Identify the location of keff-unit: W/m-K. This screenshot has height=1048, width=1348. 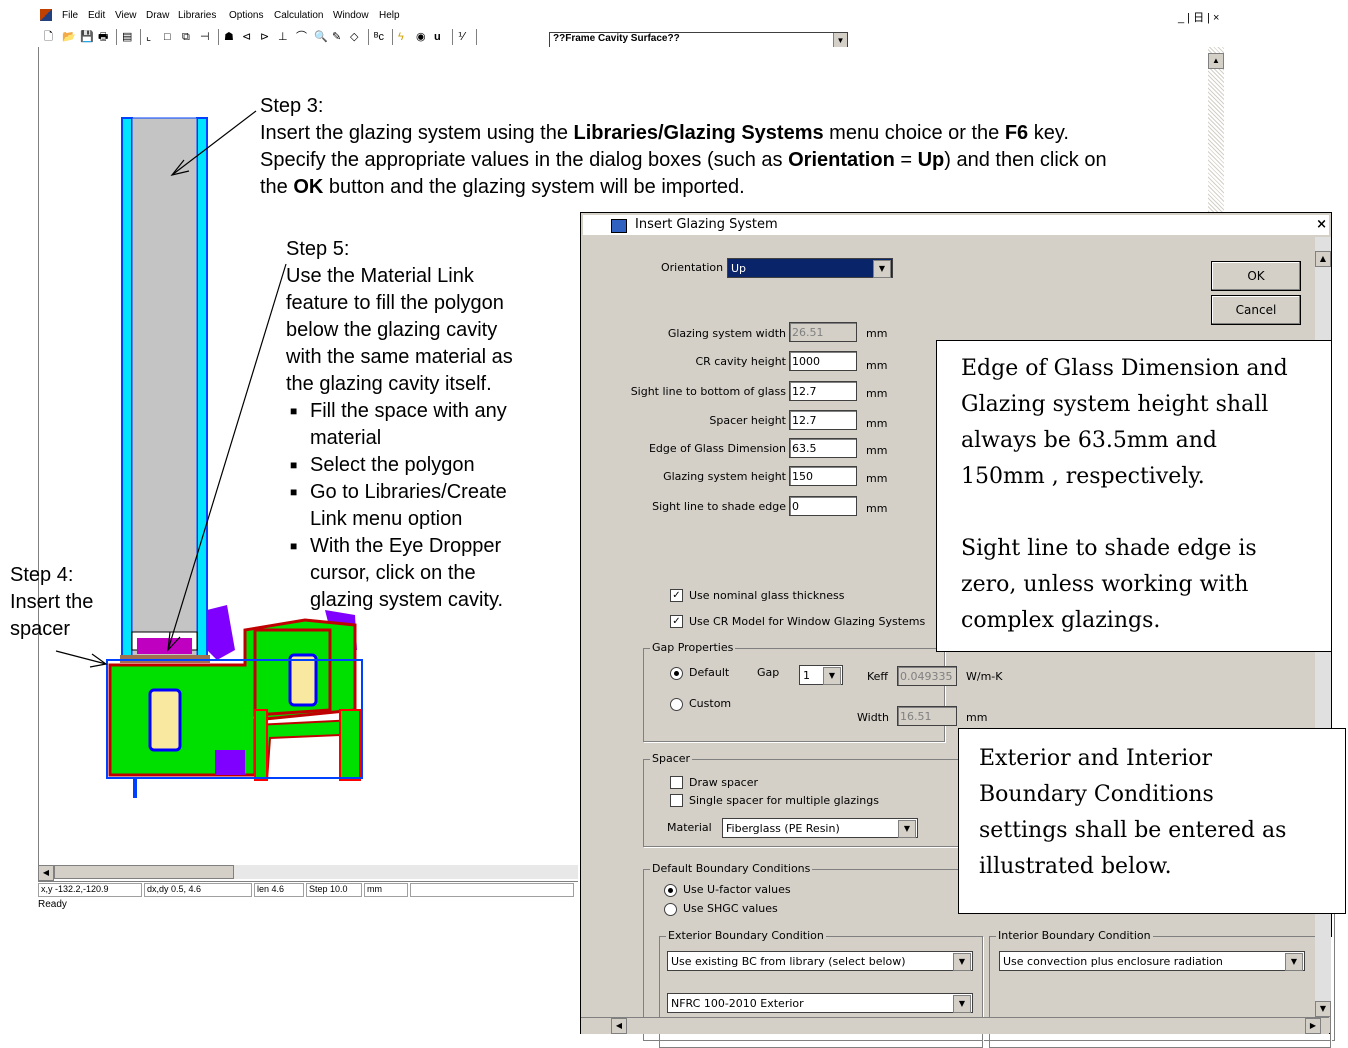
(984, 676).